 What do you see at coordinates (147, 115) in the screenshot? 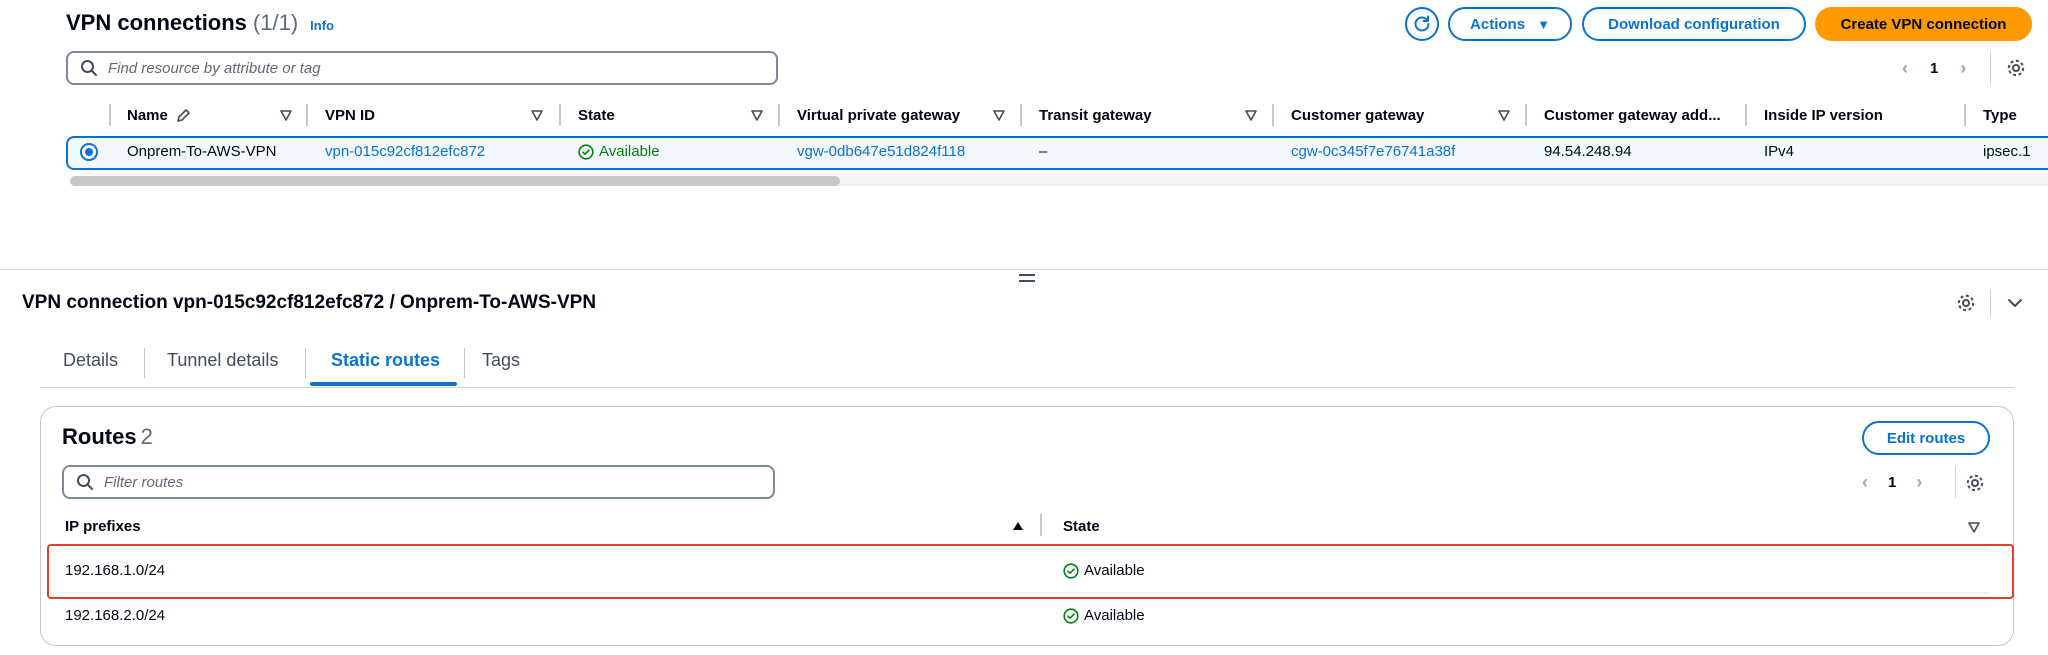
I see `column-header-name: Name` at bounding box center [147, 115].